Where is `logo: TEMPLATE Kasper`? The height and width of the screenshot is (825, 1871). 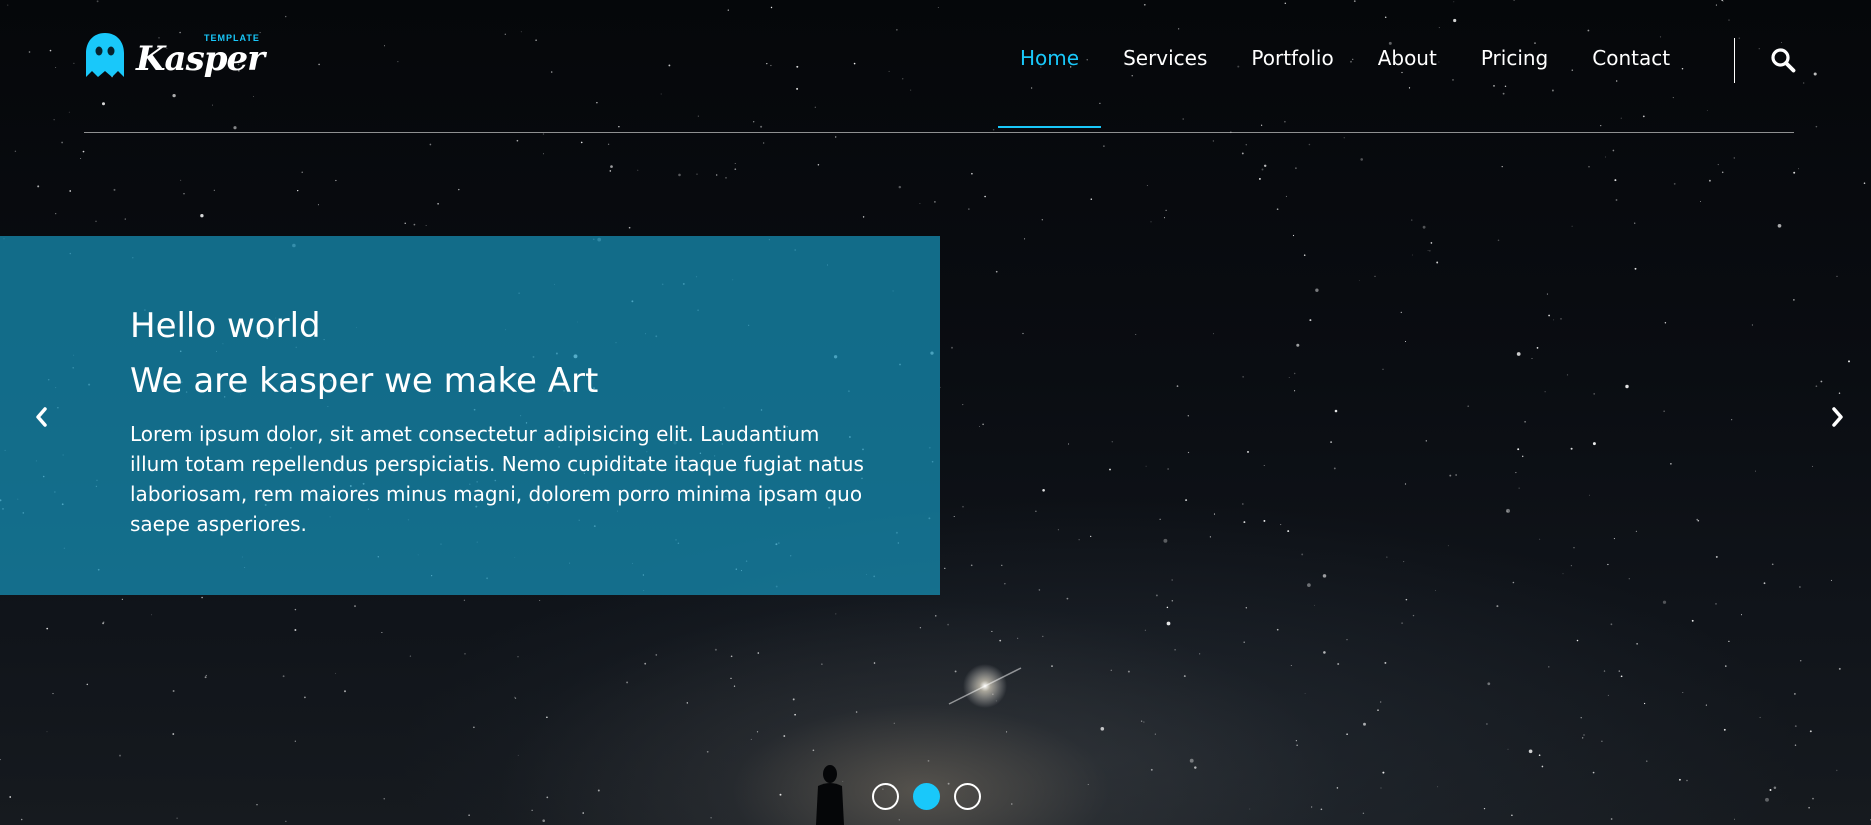
logo: TEMPLATE Kasper is located at coordinates (175, 55).